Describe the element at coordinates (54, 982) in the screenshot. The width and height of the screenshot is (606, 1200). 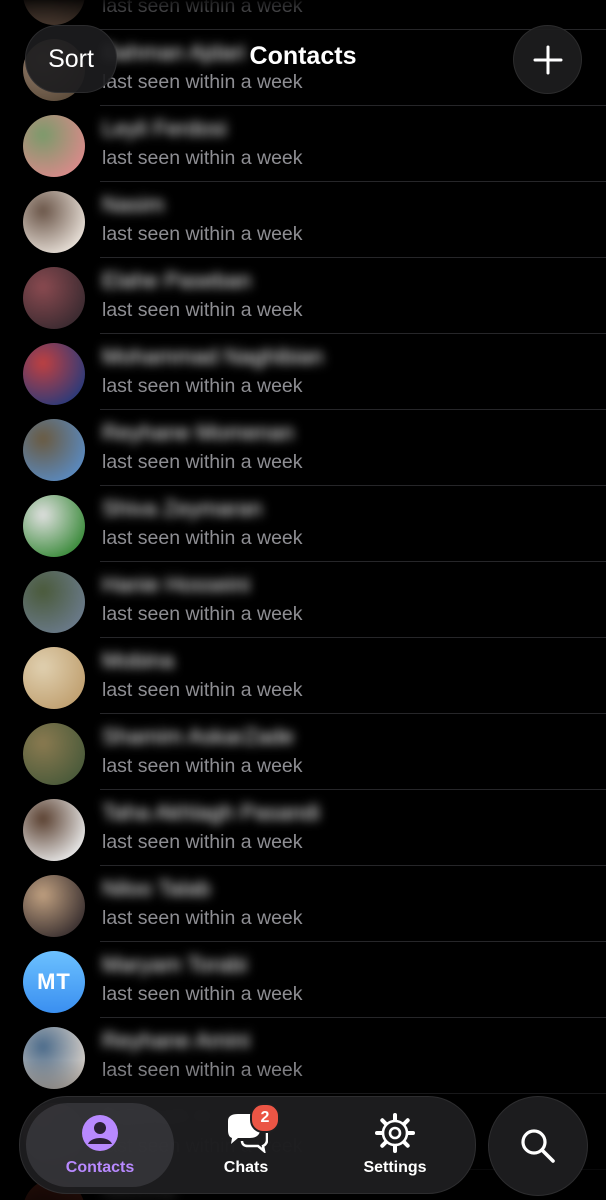
I see `avatar-initials: MT` at that location.